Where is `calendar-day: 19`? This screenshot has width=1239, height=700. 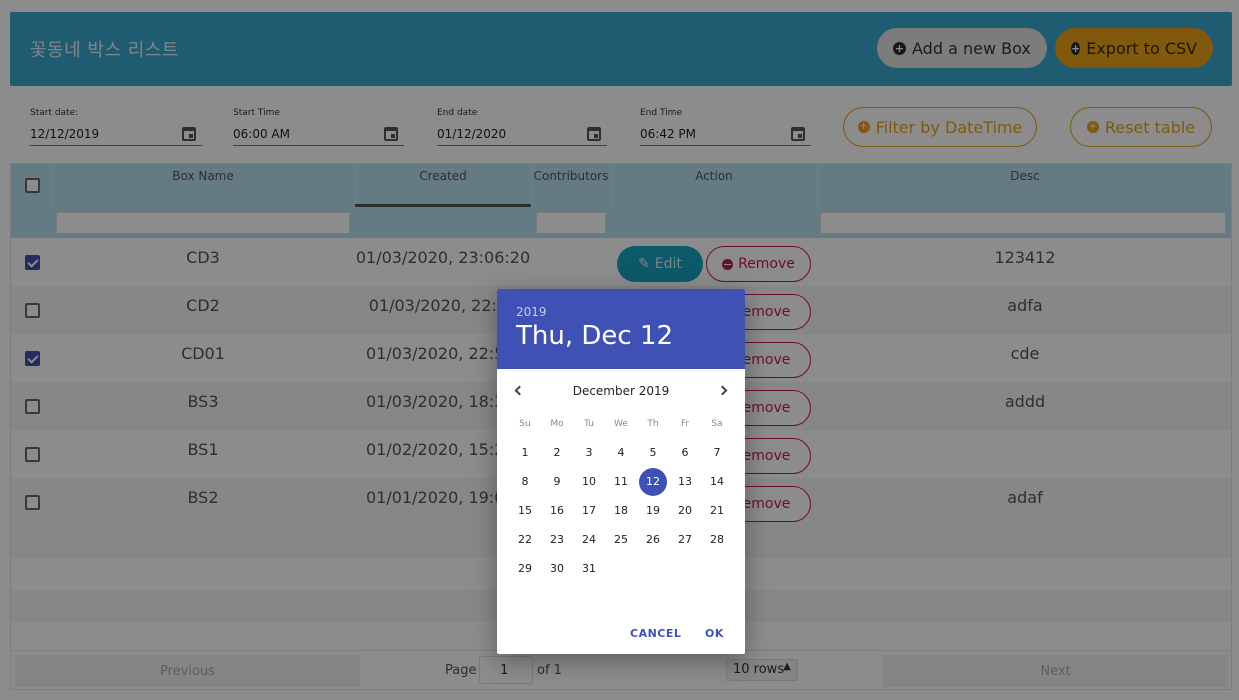 calendar-day: 19 is located at coordinates (653, 511).